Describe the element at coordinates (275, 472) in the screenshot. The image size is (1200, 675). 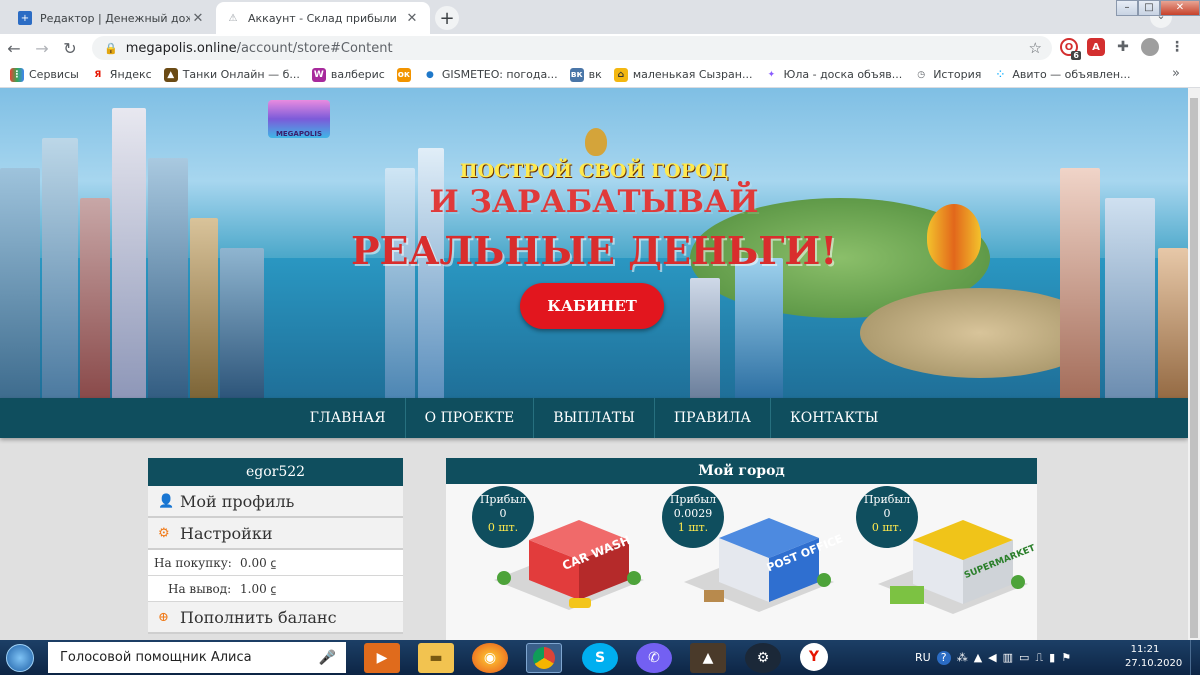
I see `username: egor522` at that location.